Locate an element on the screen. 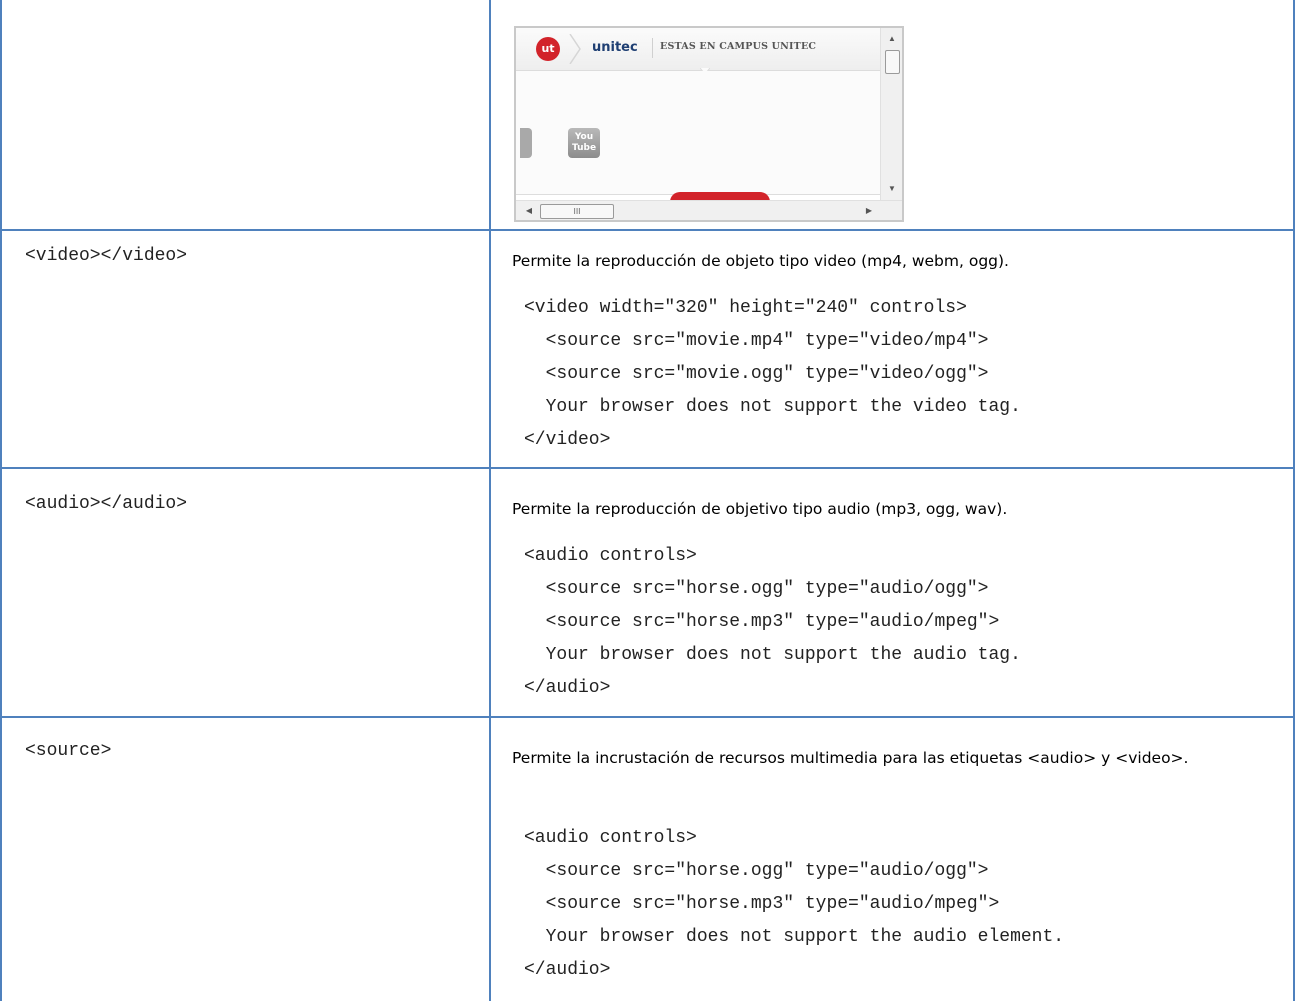  tag-name: <video></video> is located at coordinates (106, 256).